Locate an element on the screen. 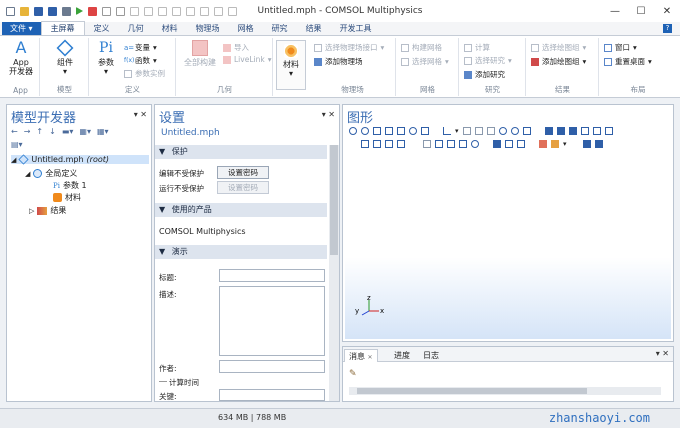 The height and width of the screenshot is (428, 680). build-mesh-button: 构建网格 is located at coordinates (421, 47).